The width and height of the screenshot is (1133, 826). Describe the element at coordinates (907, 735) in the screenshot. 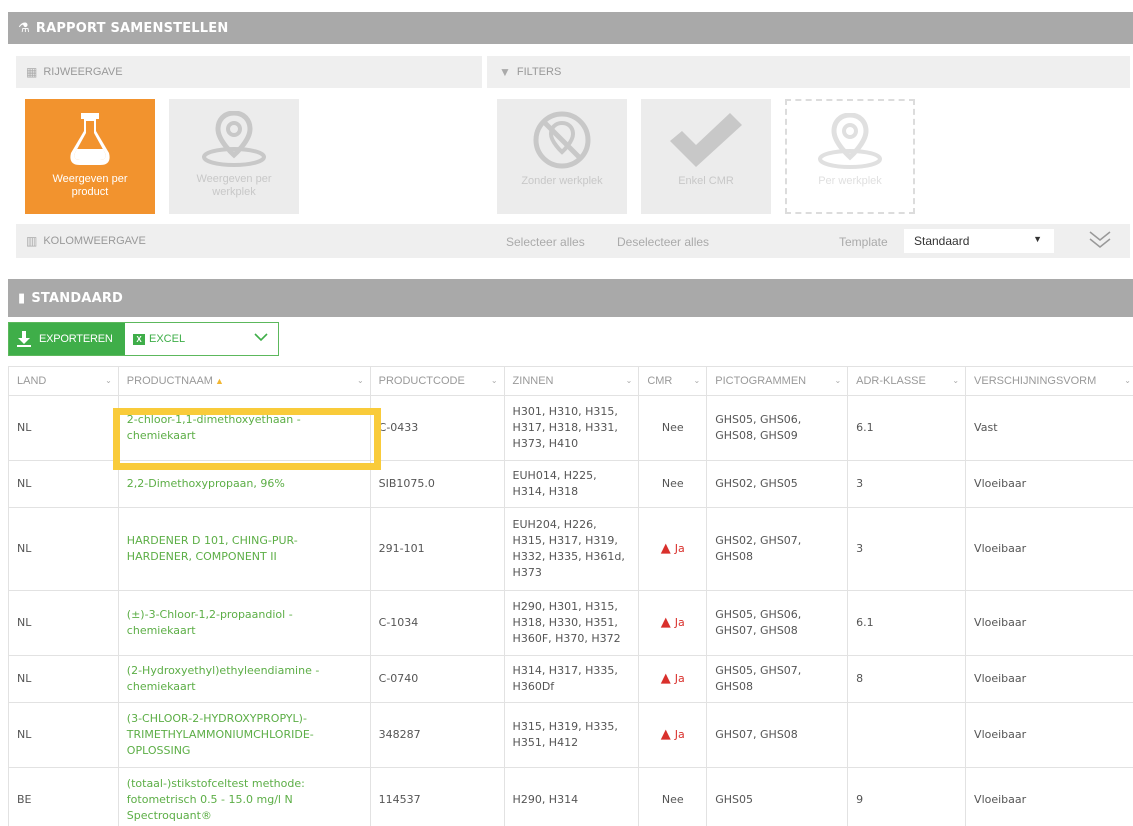

I see `cell-adr-klasse` at that location.